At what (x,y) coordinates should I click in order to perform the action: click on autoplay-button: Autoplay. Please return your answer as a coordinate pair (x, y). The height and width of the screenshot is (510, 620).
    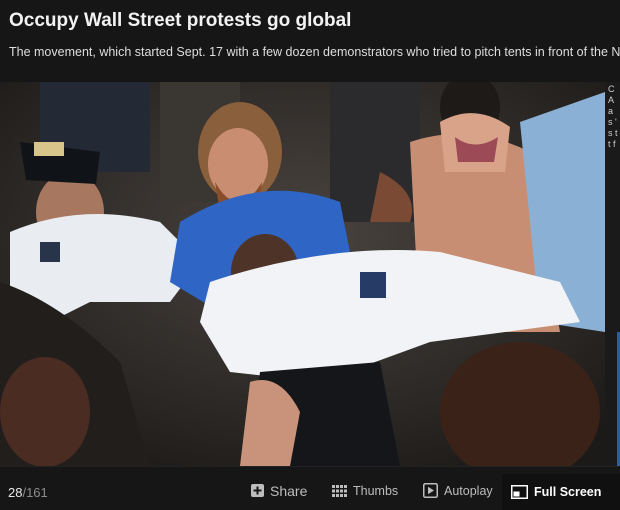
    Looking at the image, I should click on (458, 490).